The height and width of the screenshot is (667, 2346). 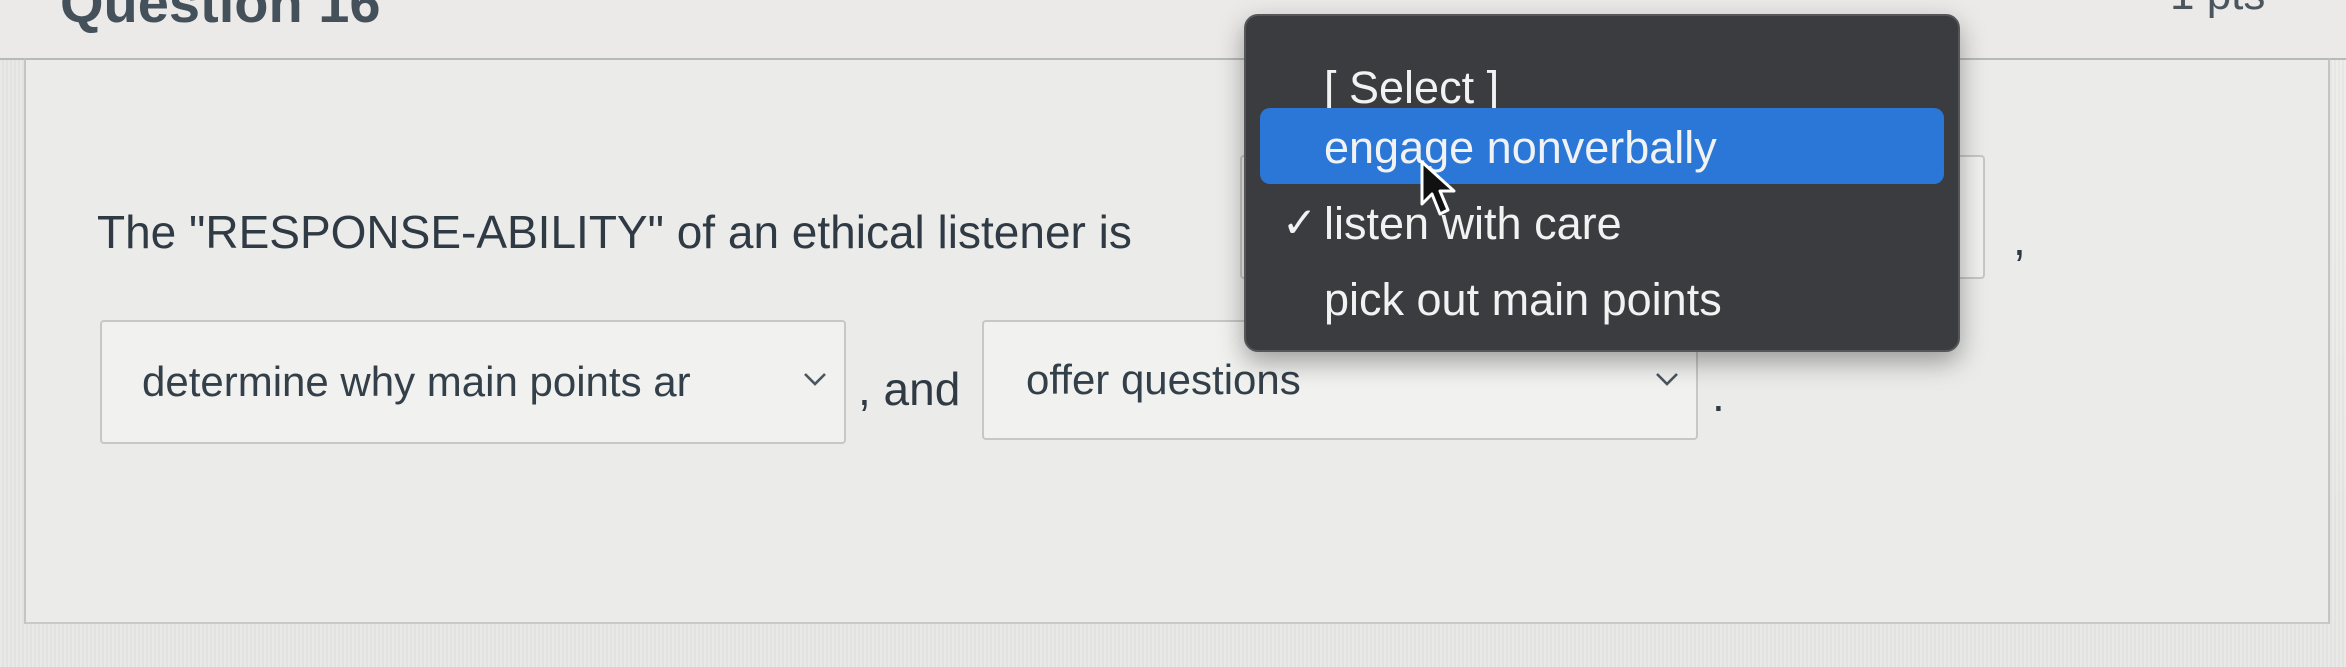 I want to click on and-text: , and, so click(x=909, y=389).